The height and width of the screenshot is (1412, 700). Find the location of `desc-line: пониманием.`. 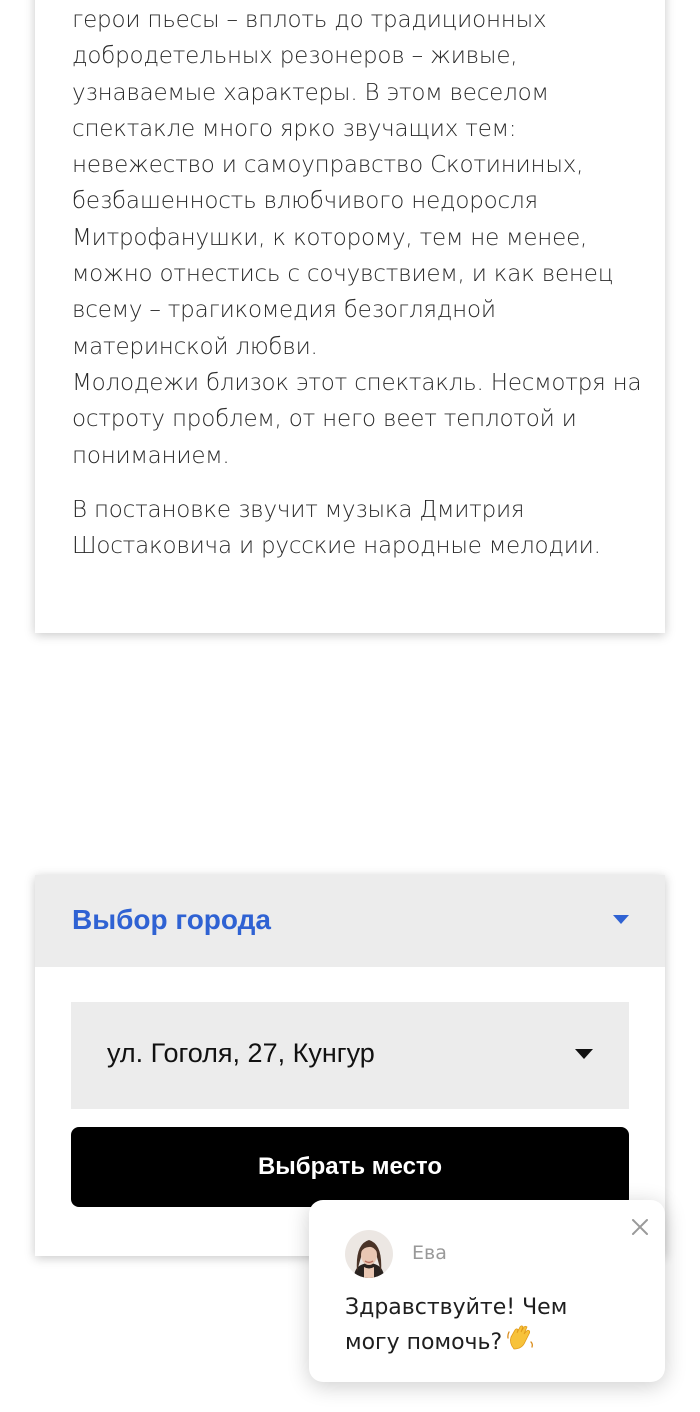

desc-line: пониманием. is located at coordinates (151, 455).